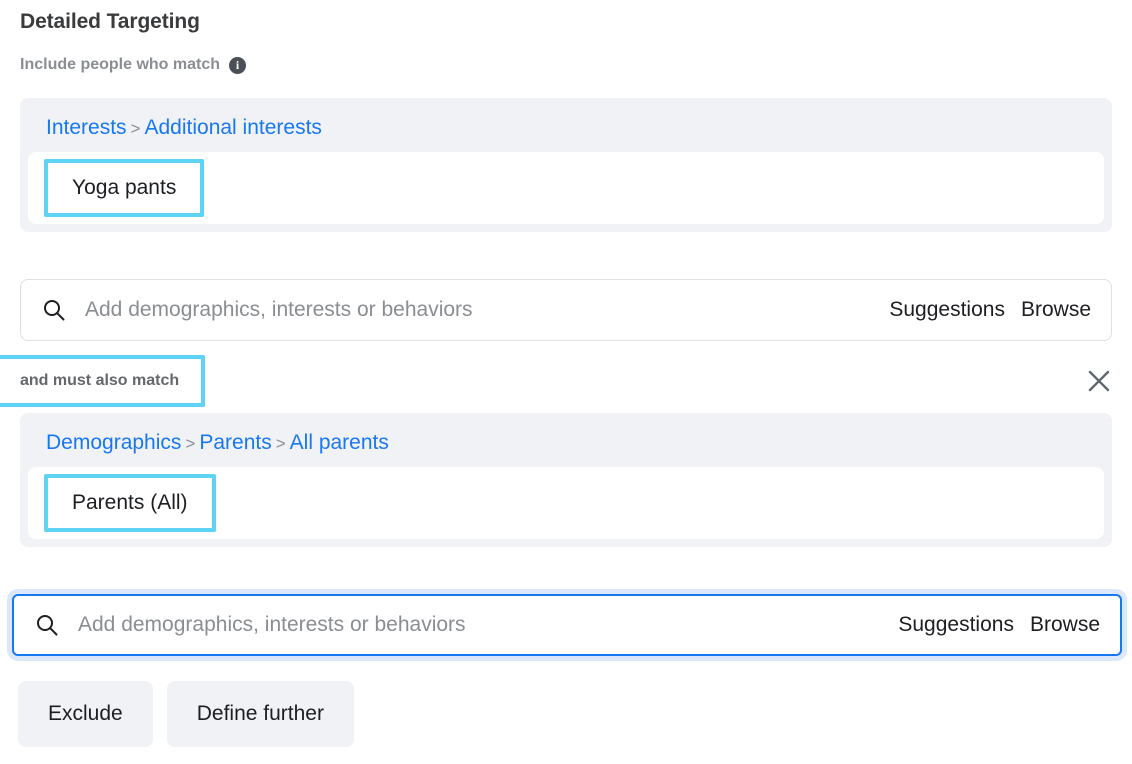  Describe the element at coordinates (566, 440) in the screenshot. I see `breadcrumb-demographics: Demographics > Parents > All parents` at that location.